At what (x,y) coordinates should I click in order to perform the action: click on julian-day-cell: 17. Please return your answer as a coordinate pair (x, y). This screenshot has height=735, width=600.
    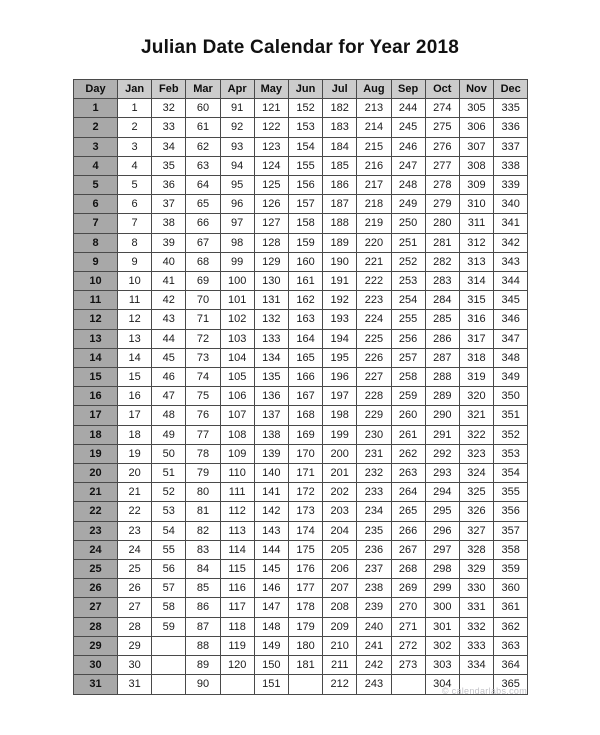
    Looking at the image, I should click on (134, 415).